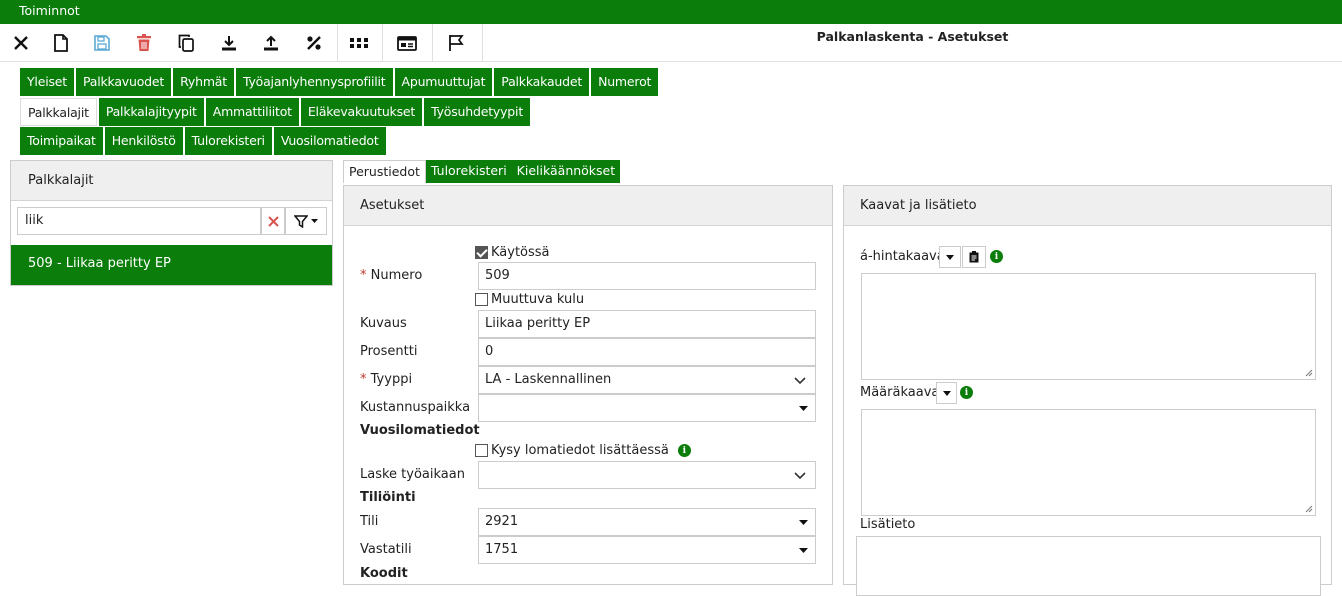  Describe the element at coordinates (625, 82) in the screenshot. I see `nav-numerot: Numerot` at that location.